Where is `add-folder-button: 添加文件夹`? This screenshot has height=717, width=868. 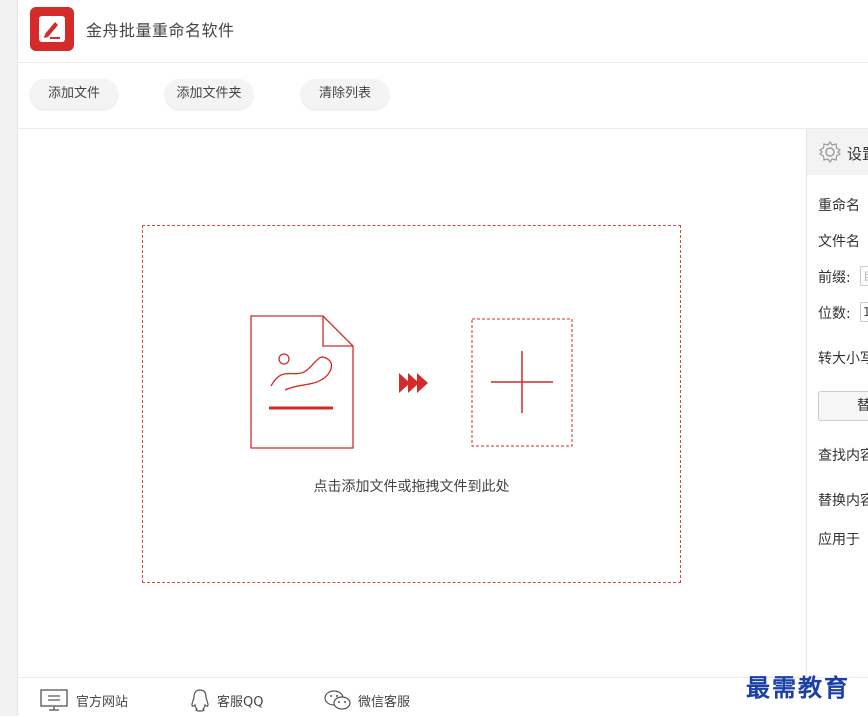
add-folder-button: 添加文件夹 is located at coordinates (209, 94).